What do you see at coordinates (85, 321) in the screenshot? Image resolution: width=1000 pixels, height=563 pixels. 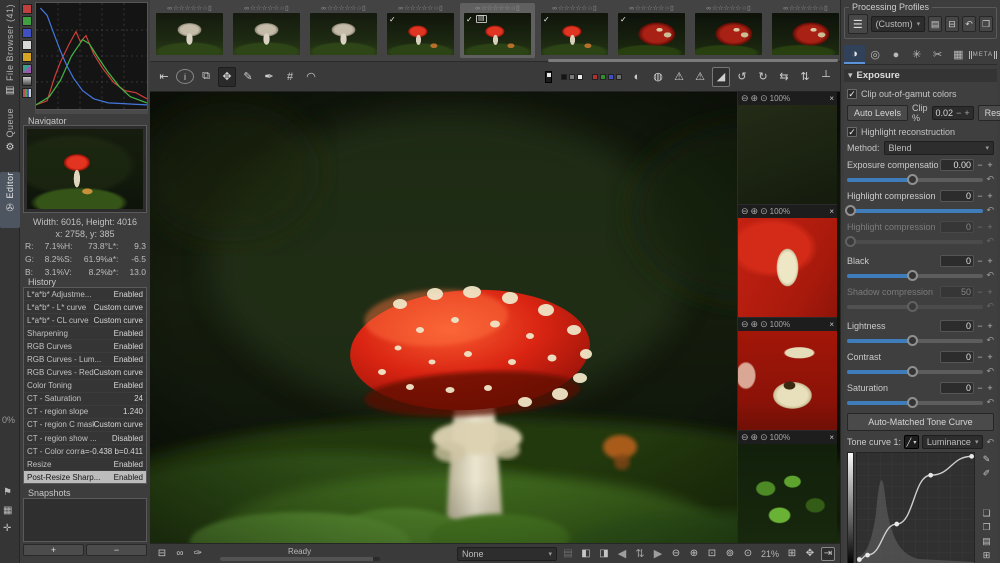 I see `history-row: L*a*b* - CL curve Custom curve` at bounding box center [85, 321].